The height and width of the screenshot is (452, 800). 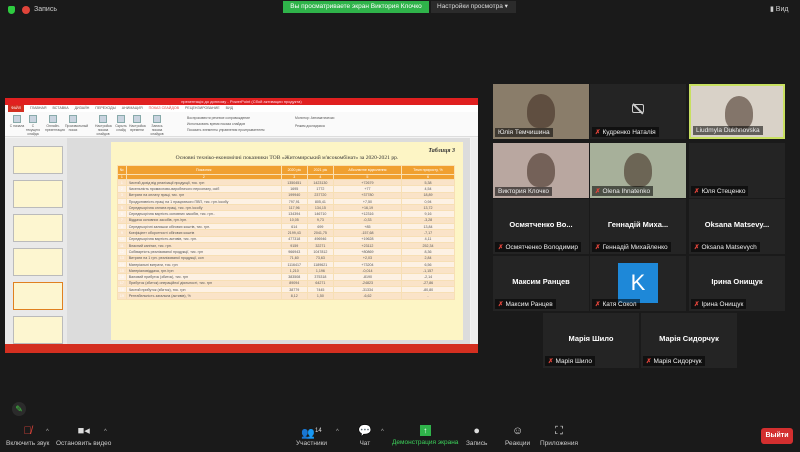 What do you see at coordinates (337, 432) in the screenshot?
I see `participants-caret: ^` at bounding box center [337, 432].